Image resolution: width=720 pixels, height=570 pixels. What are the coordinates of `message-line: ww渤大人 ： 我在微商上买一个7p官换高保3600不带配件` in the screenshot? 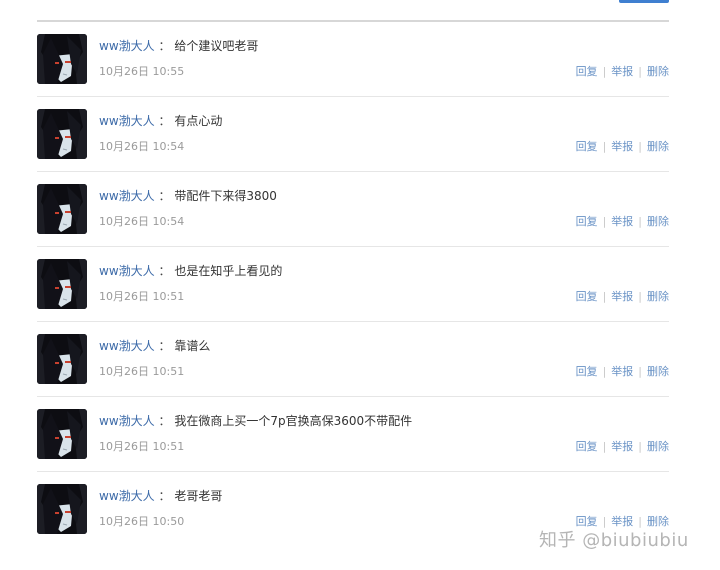 It's located at (255, 421).